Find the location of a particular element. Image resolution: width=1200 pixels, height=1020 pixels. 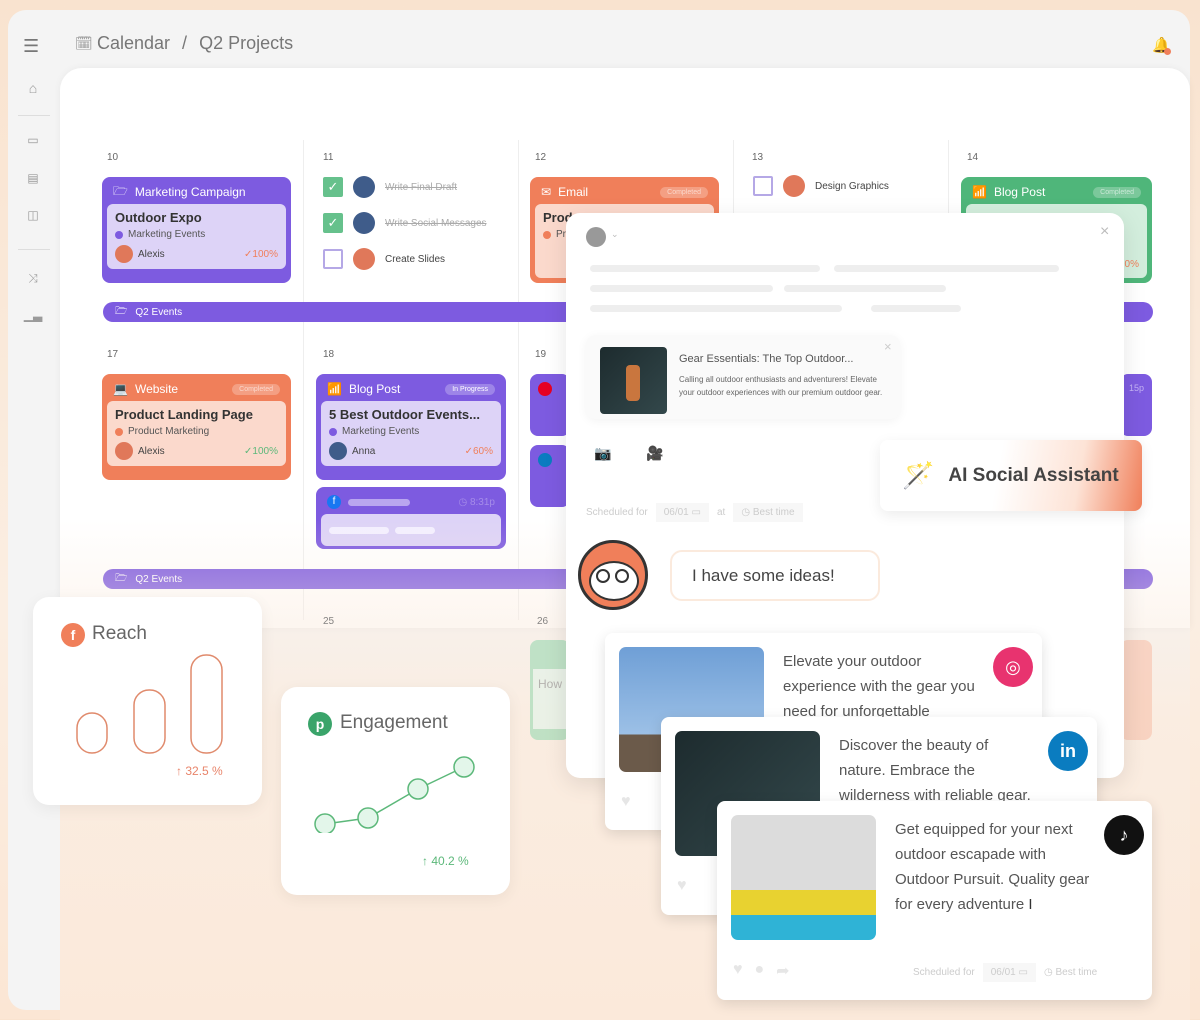

progress: 0% is located at coordinates (1131, 264).